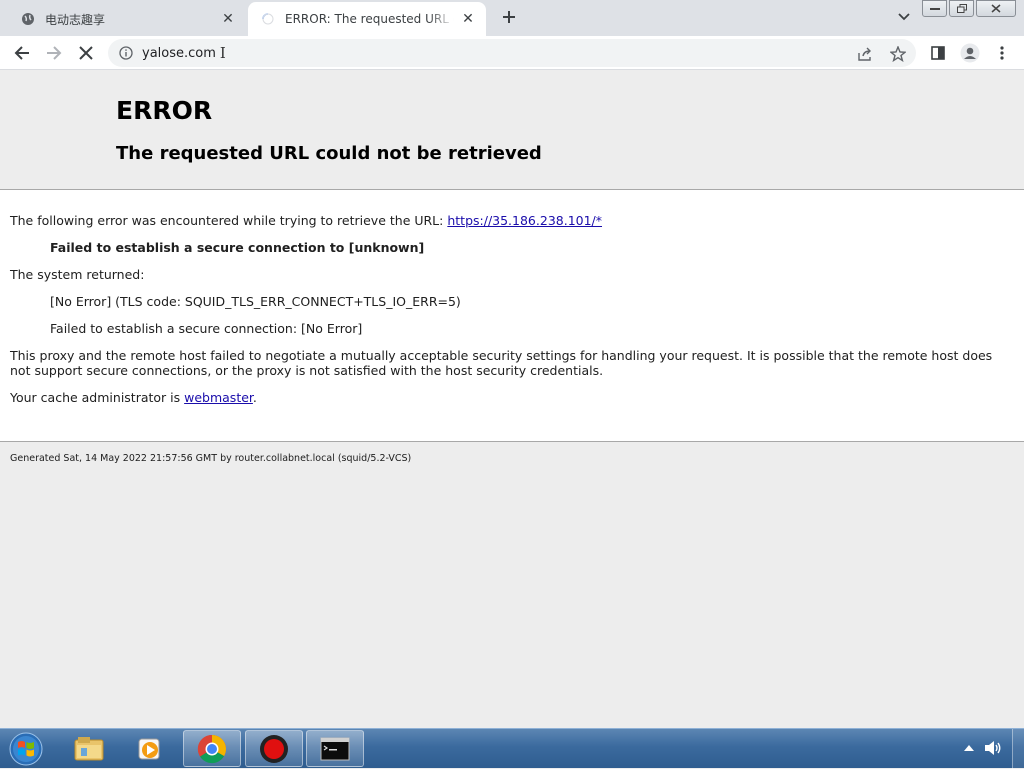 The height and width of the screenshot is (769, 1024). Describe the element at coordinates (524, 220) in the screenshot. I see `error-url-link: https://35.186.238.101/*` at that location.